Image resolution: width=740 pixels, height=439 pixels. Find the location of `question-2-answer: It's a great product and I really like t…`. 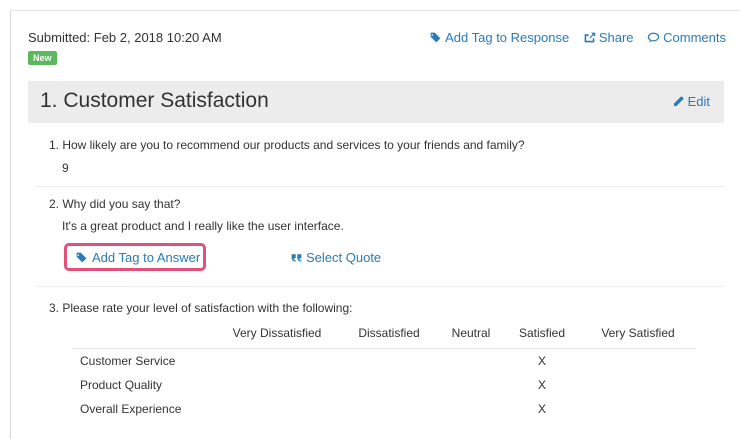

question-2-answer: It's a great product and I really like t… is located at coordinates (203, 226).